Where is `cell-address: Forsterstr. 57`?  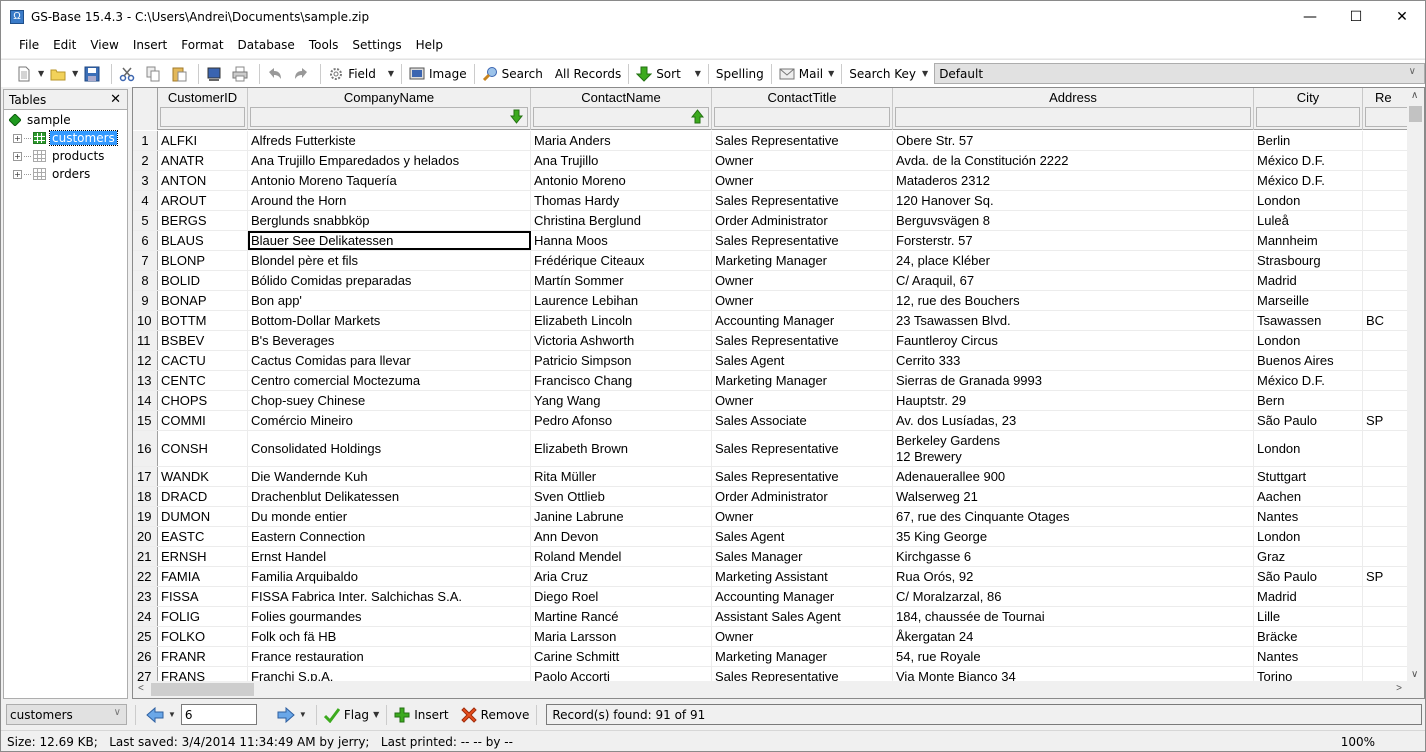 cell-address: Forsterstr. 57 is located at coordinates (1073, 240).